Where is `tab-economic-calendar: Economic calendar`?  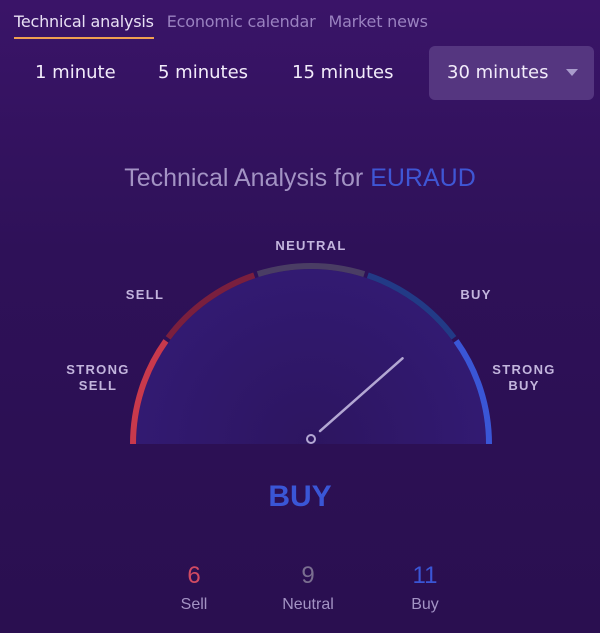 tab-economic-calendar: Economic calendar is located at coordinates (241, 25).